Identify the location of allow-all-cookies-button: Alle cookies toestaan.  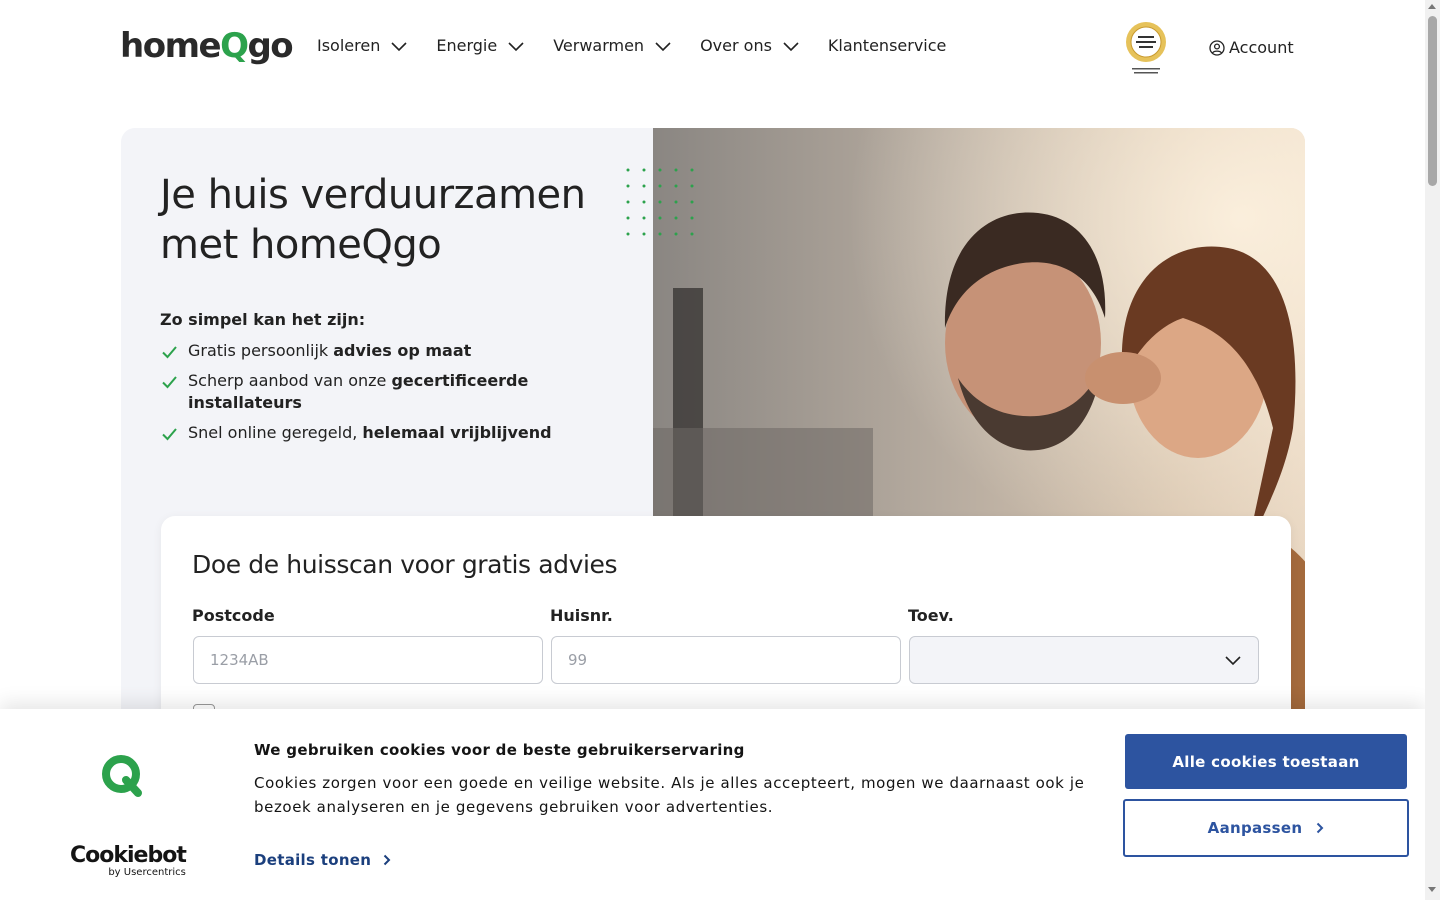
(1266, 761).